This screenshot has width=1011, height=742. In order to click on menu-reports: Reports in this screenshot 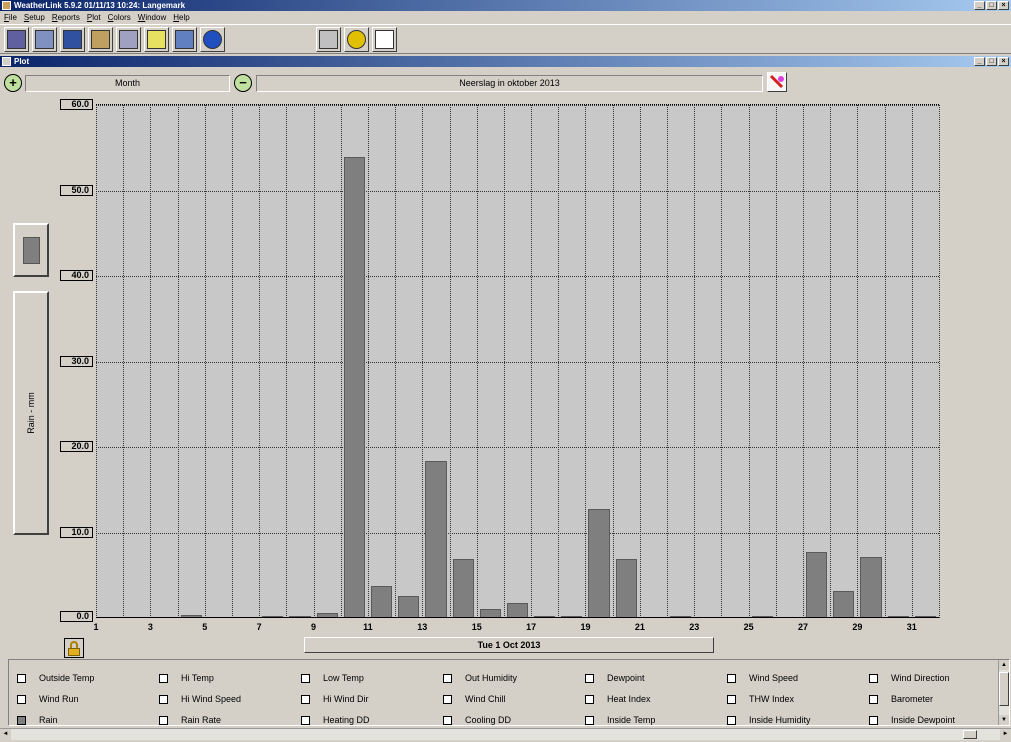, I will do `click(66, 17)`.